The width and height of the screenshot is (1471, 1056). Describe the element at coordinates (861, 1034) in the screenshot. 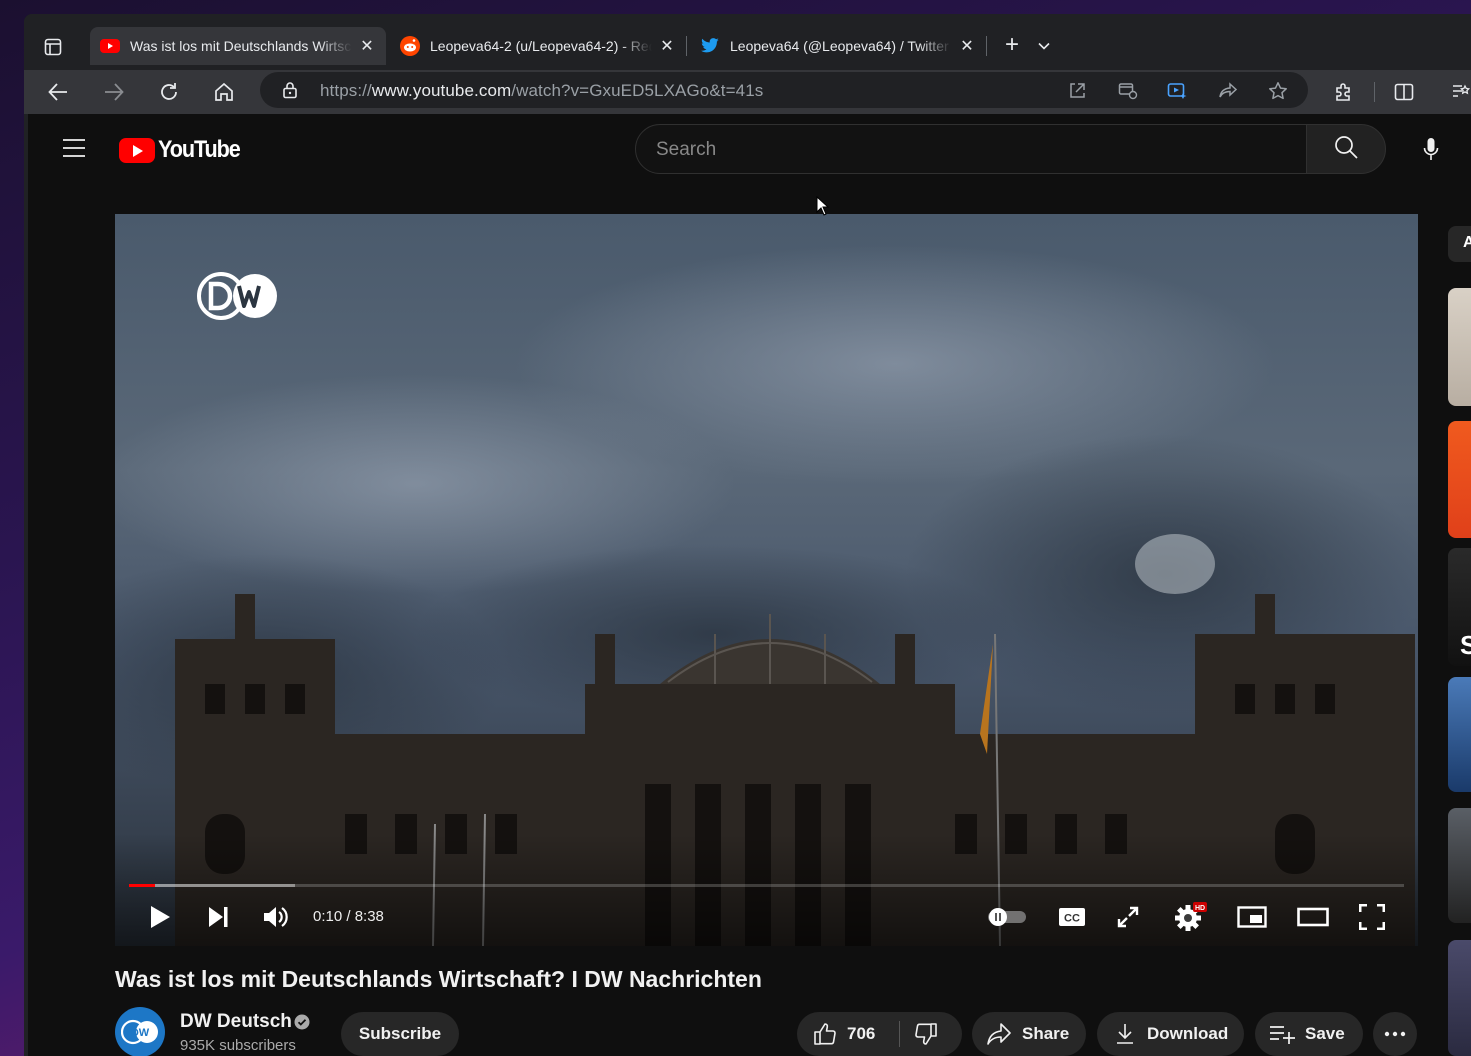

I see `like-count: 706` at that location.